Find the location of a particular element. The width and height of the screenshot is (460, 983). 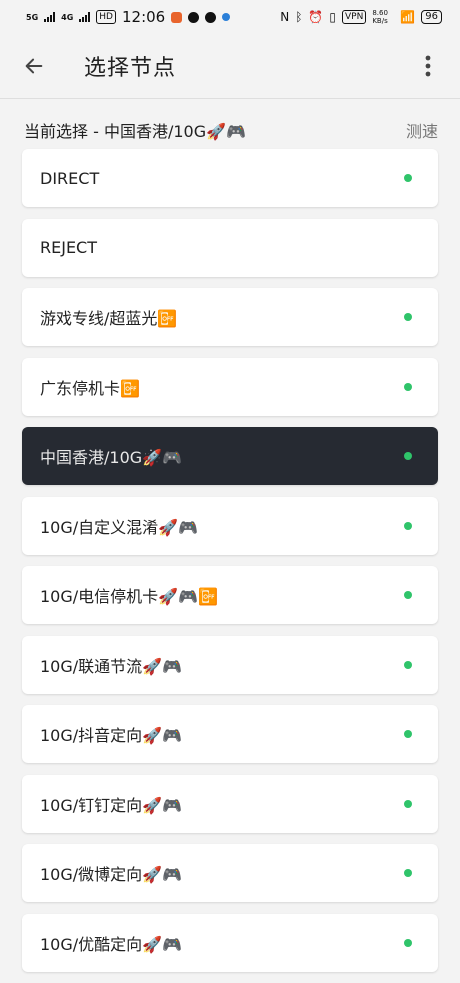

page-title: 选择节点 is located at coordinates (130, 68).